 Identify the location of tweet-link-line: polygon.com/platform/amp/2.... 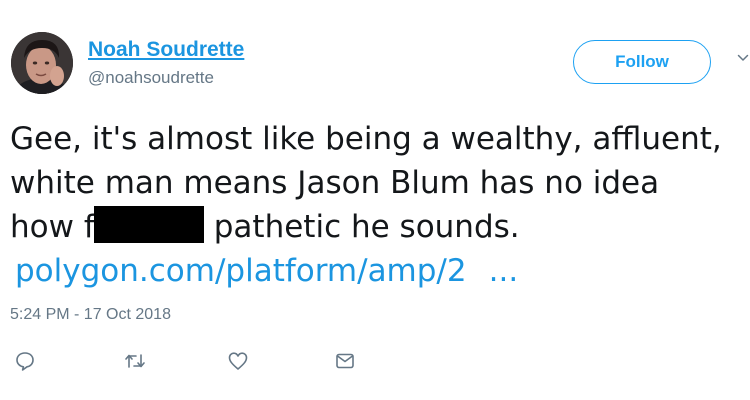
(377, 271).